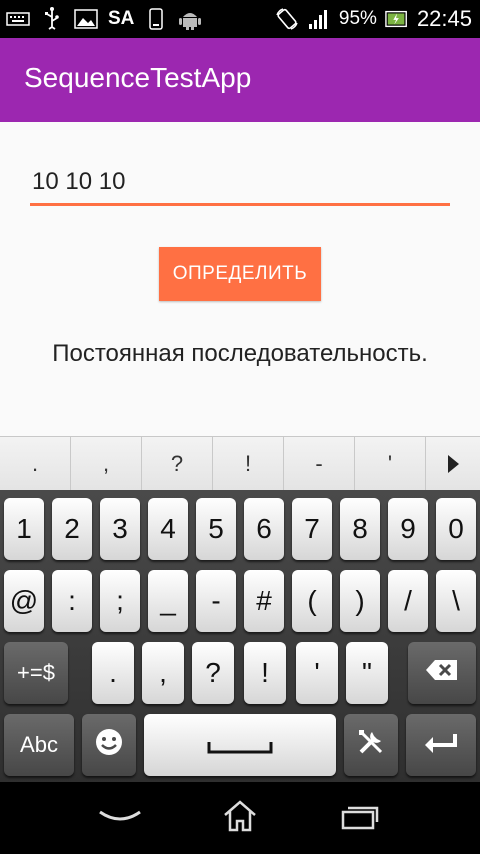  I want to click on key-3: 3, so click(120, 529).